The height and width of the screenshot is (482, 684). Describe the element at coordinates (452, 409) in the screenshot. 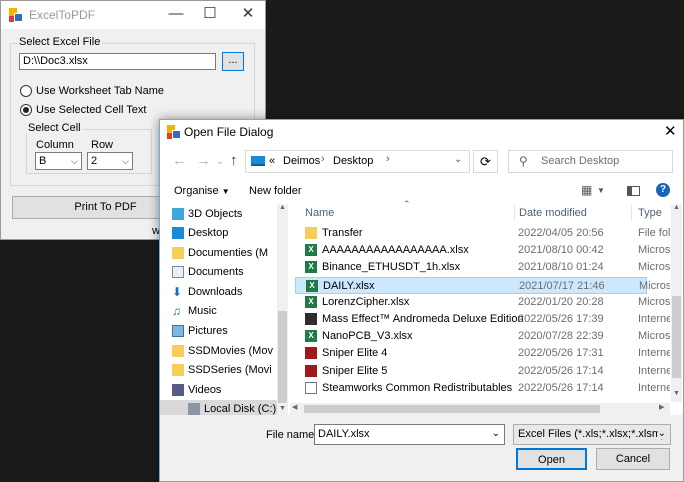

I see `h-scroll-thumb` at that location.